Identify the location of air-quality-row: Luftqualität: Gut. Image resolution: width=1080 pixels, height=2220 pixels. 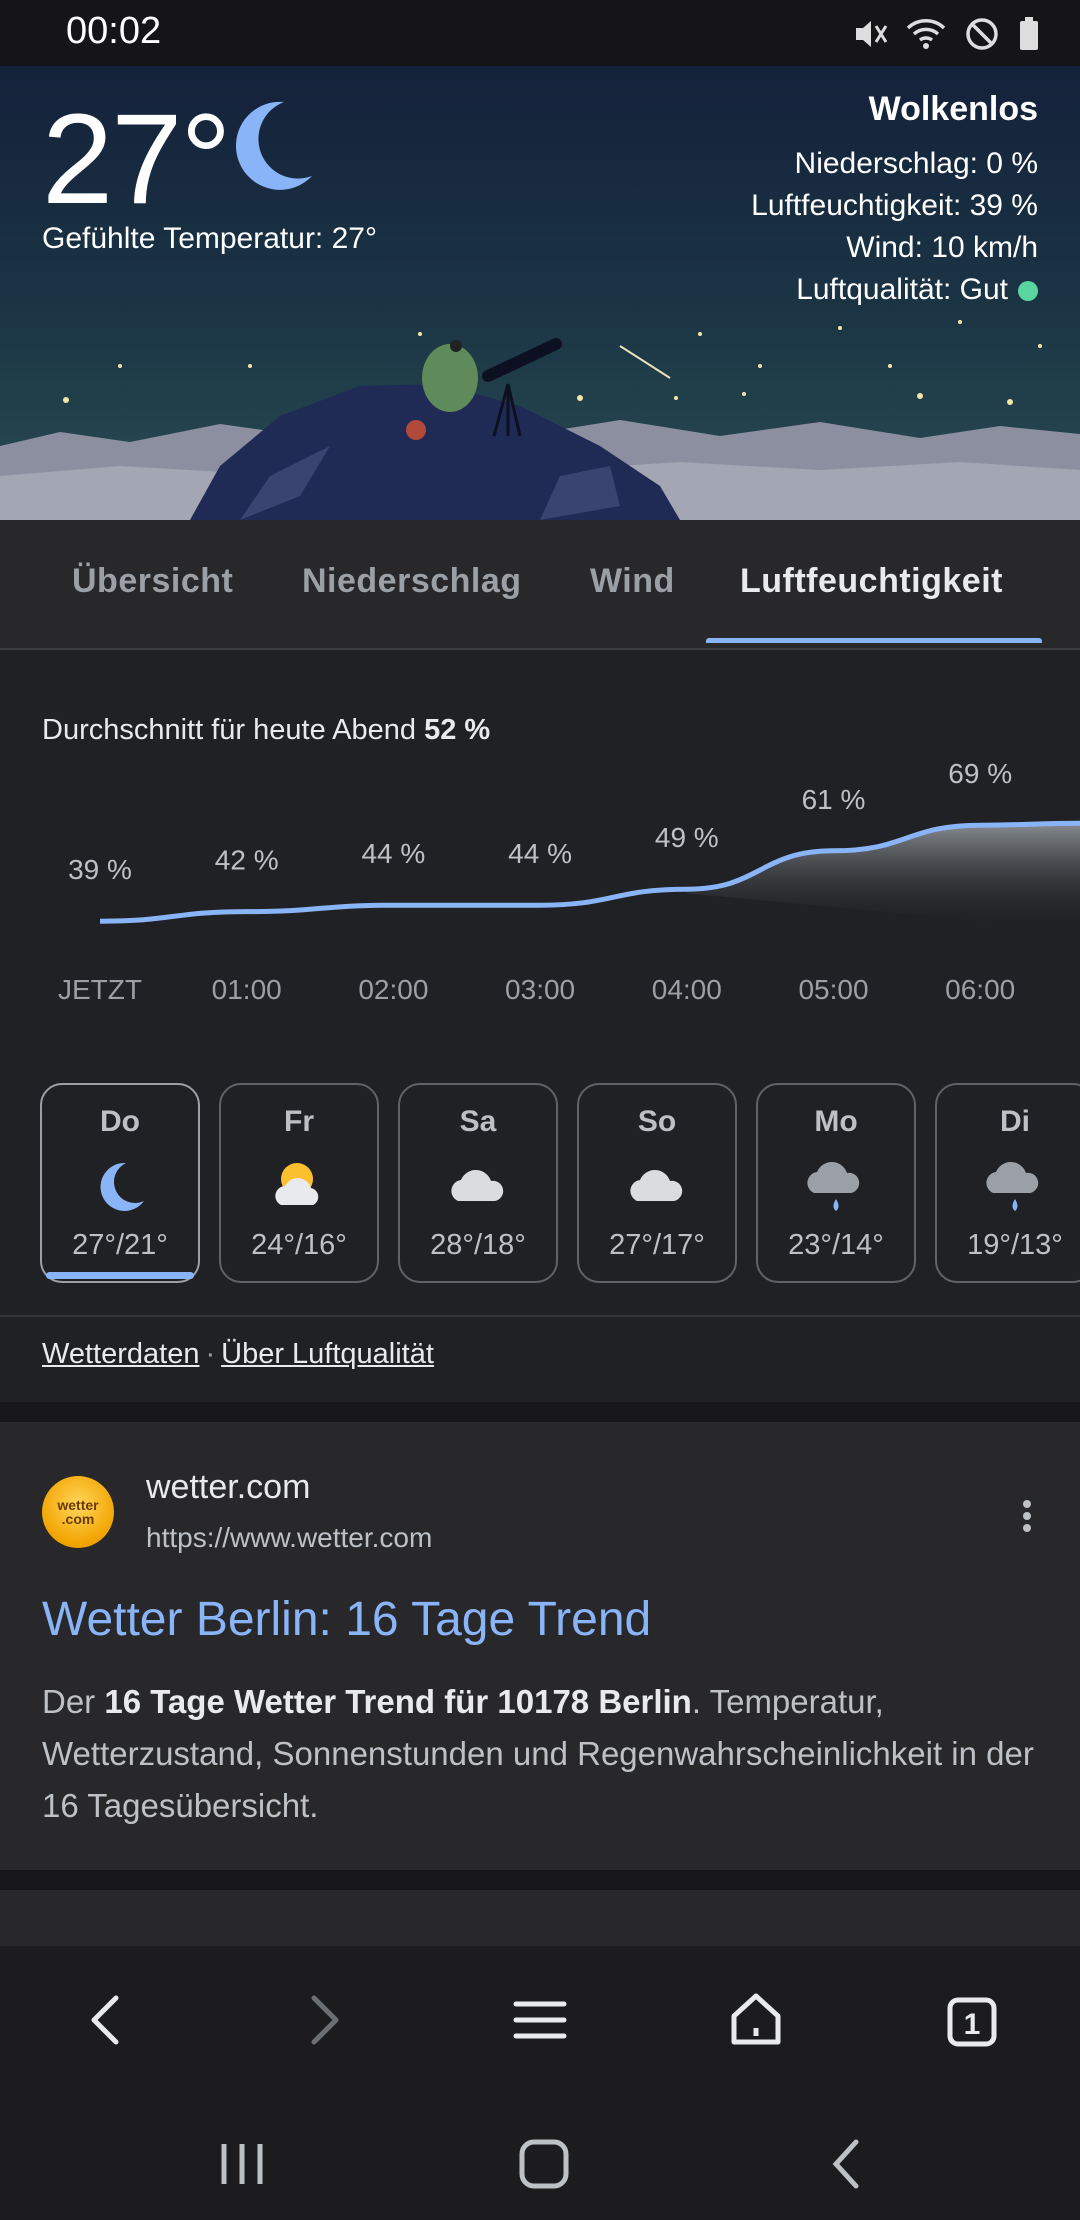
(894, 290).